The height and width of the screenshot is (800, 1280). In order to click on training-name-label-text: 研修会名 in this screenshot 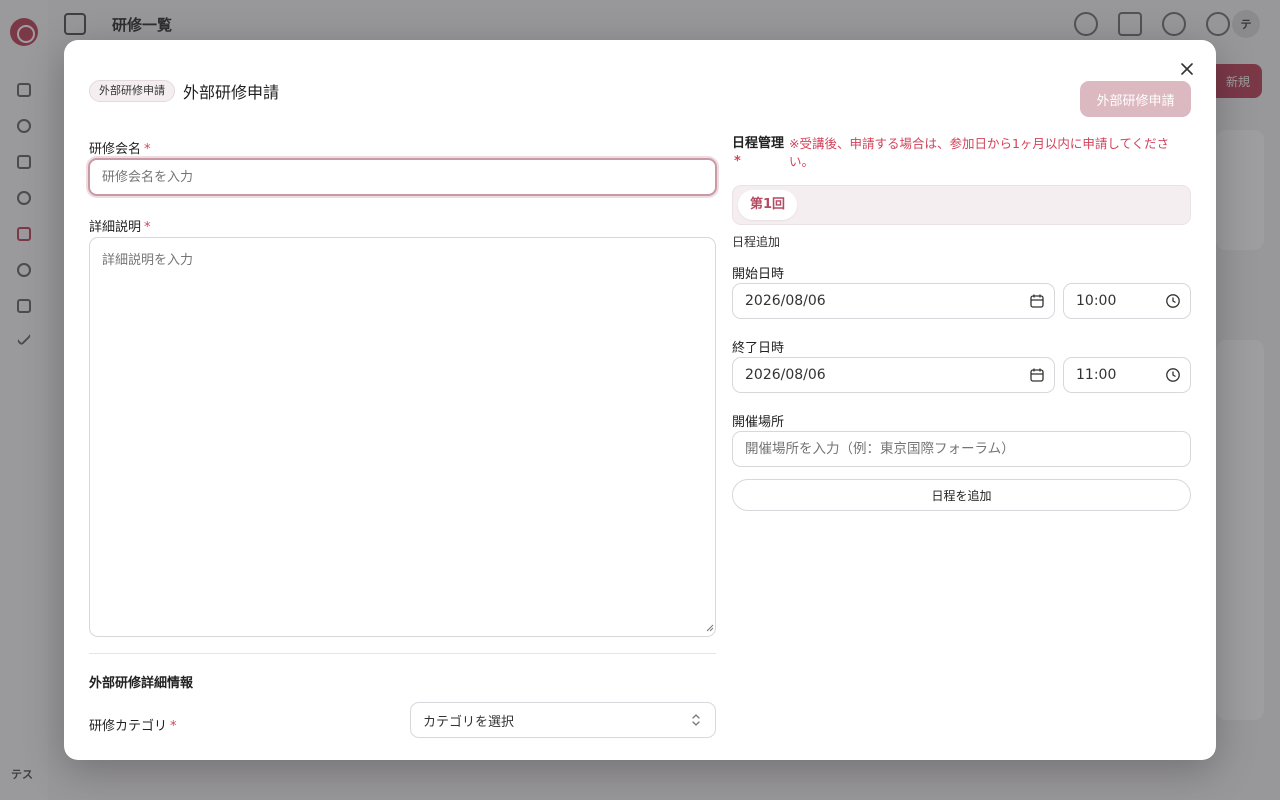, I will do `click(115, 149)`.